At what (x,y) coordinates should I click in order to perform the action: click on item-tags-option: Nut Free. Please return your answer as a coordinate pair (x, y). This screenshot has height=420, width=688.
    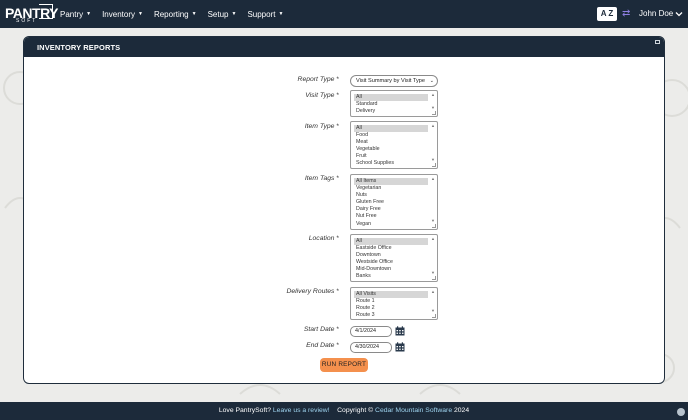
    Looking at the image, I should click on (389, 216).